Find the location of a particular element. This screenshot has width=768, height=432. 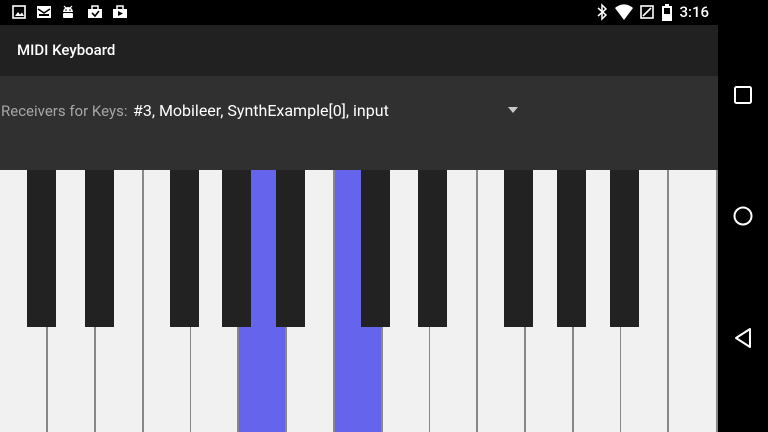

status-clock: 3:16 is located at coordinates (694, 12).